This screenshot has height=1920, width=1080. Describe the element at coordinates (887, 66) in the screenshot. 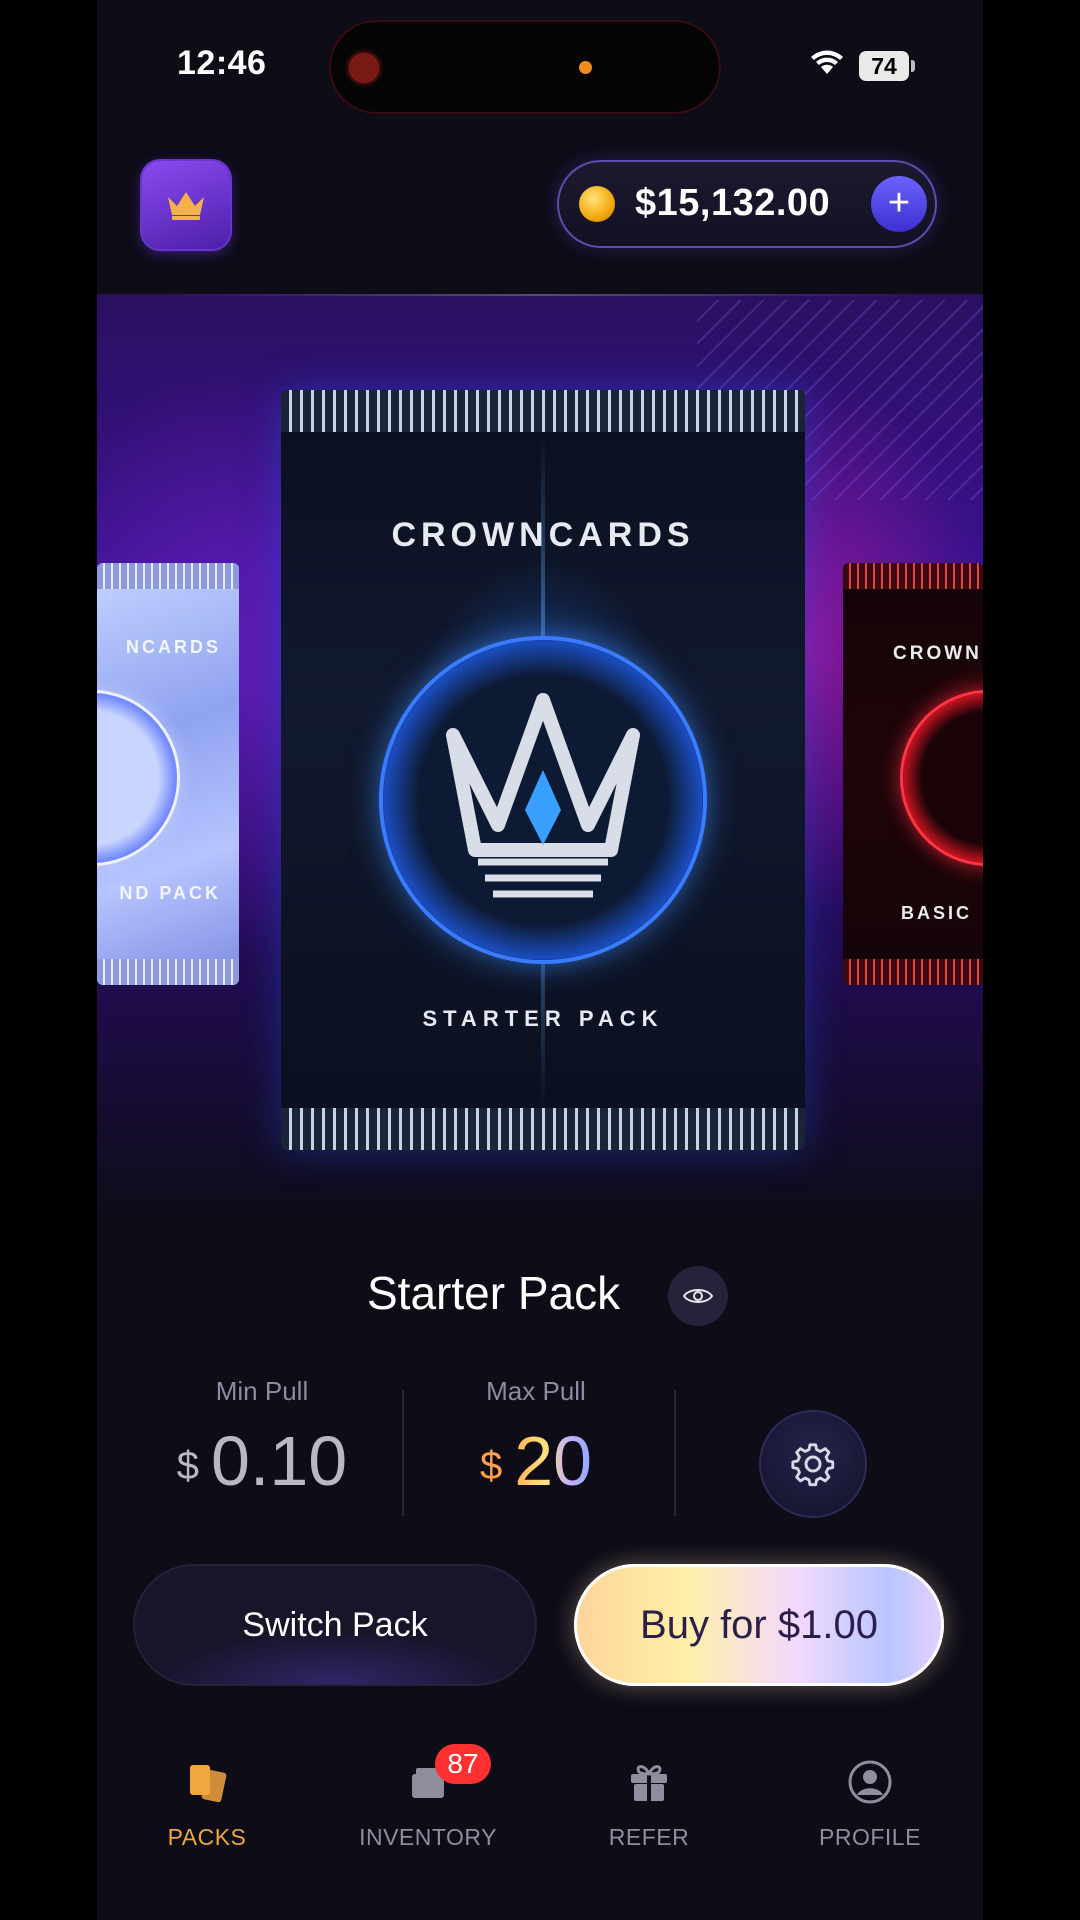

I see `battery-indicator: 74` at that location.